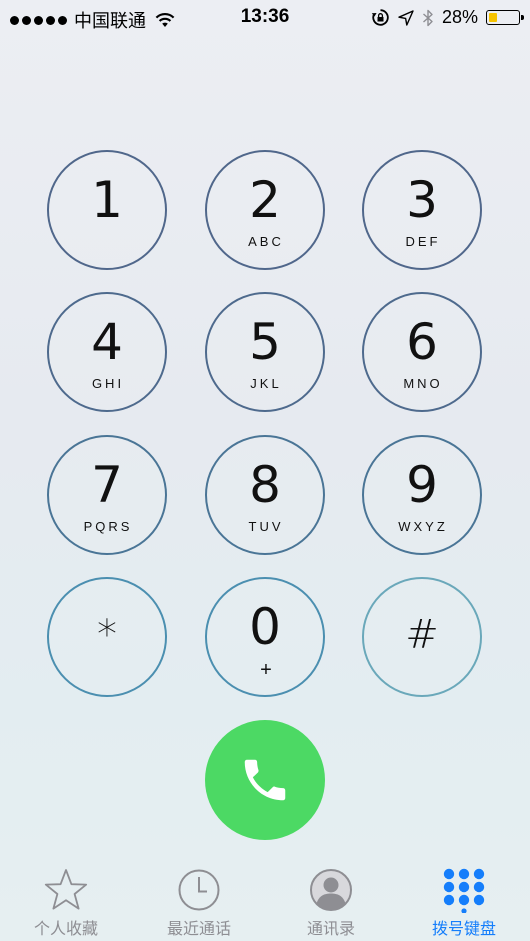 The image size is (530, 941). Describe the element at coordinates (493, 17) in the screenshot. I see `battery-level-fill` at that location.